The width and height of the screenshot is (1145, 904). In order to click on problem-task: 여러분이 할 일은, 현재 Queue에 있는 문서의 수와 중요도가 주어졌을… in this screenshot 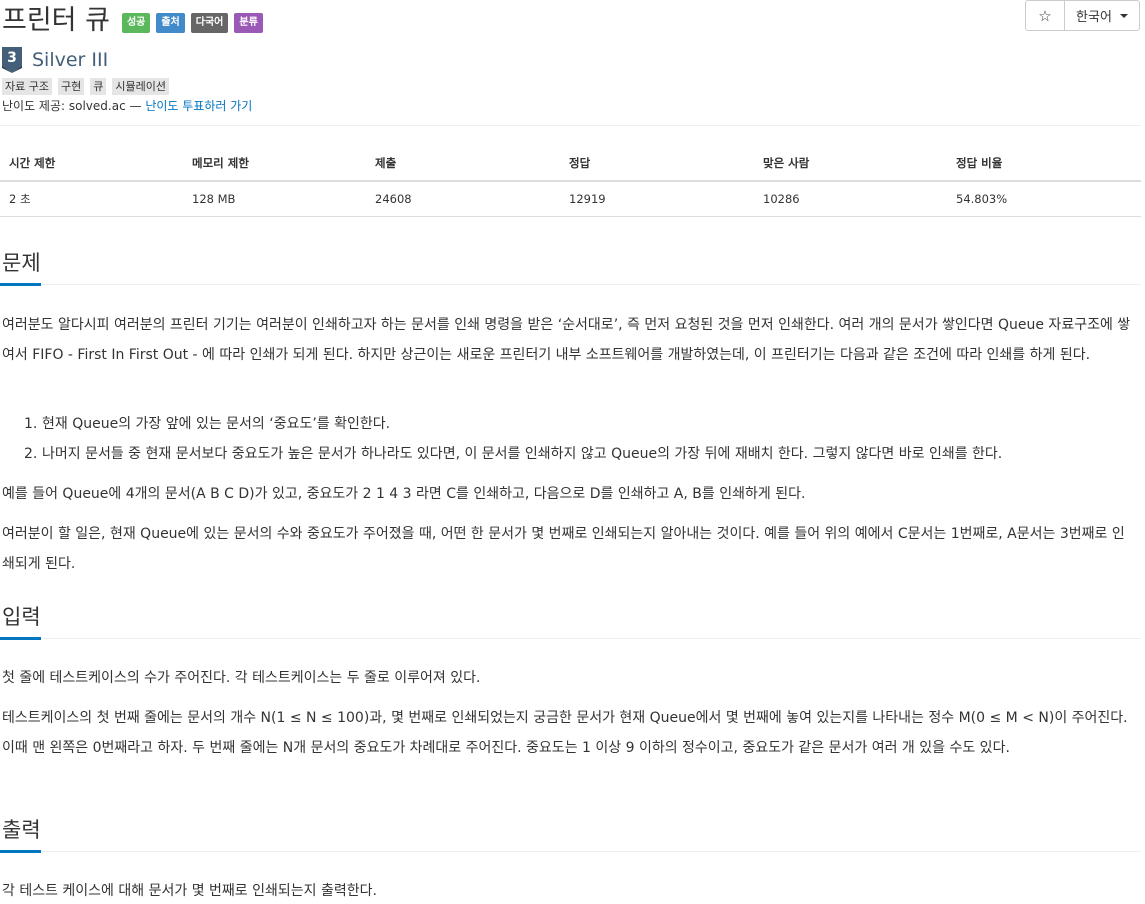, I will do `click(563, 549)`.